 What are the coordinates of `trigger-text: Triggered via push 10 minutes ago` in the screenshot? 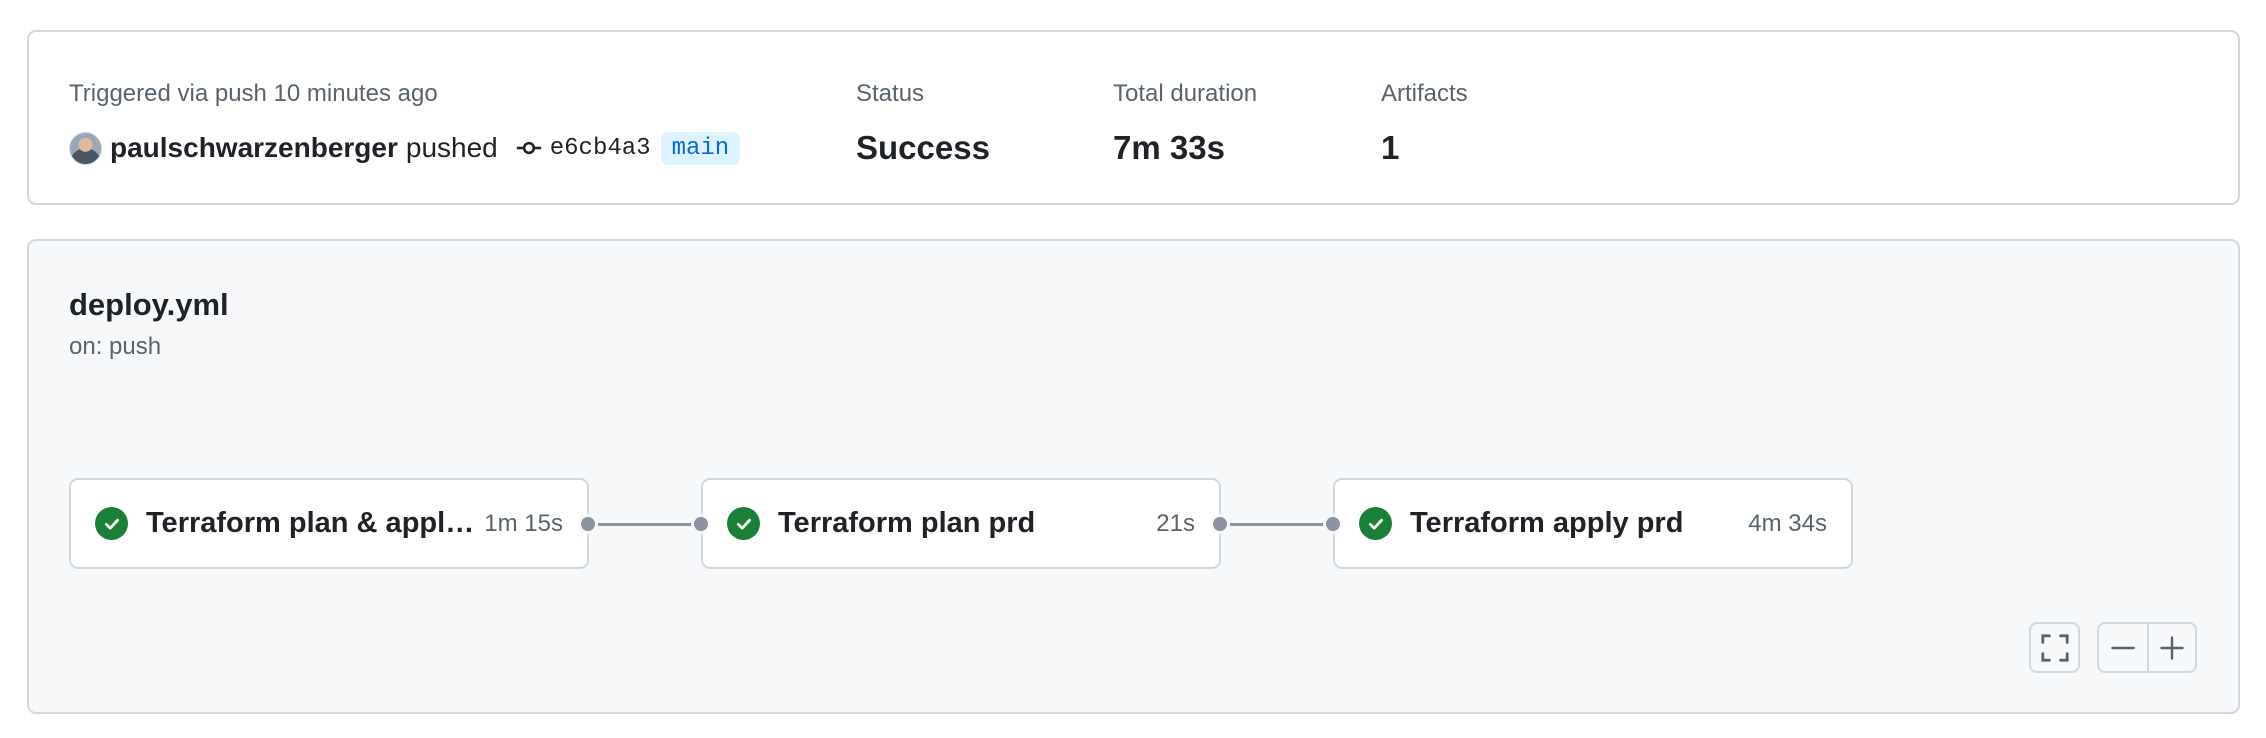 It's located at (253, 93).